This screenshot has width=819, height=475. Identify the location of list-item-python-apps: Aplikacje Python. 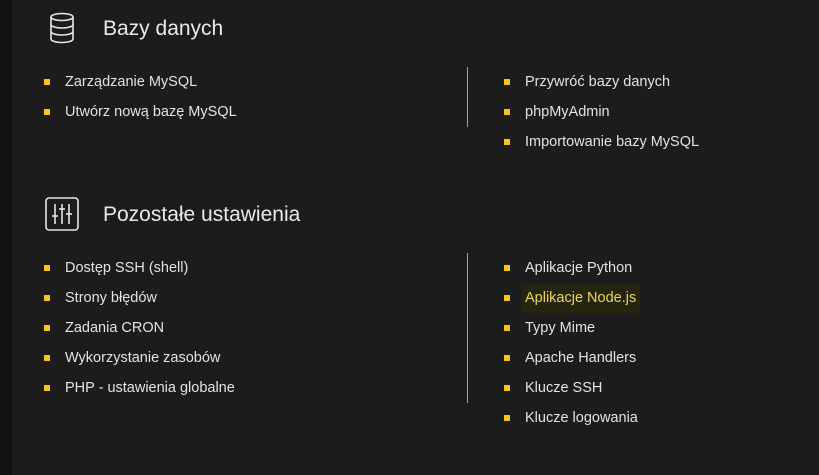
(572, 268).